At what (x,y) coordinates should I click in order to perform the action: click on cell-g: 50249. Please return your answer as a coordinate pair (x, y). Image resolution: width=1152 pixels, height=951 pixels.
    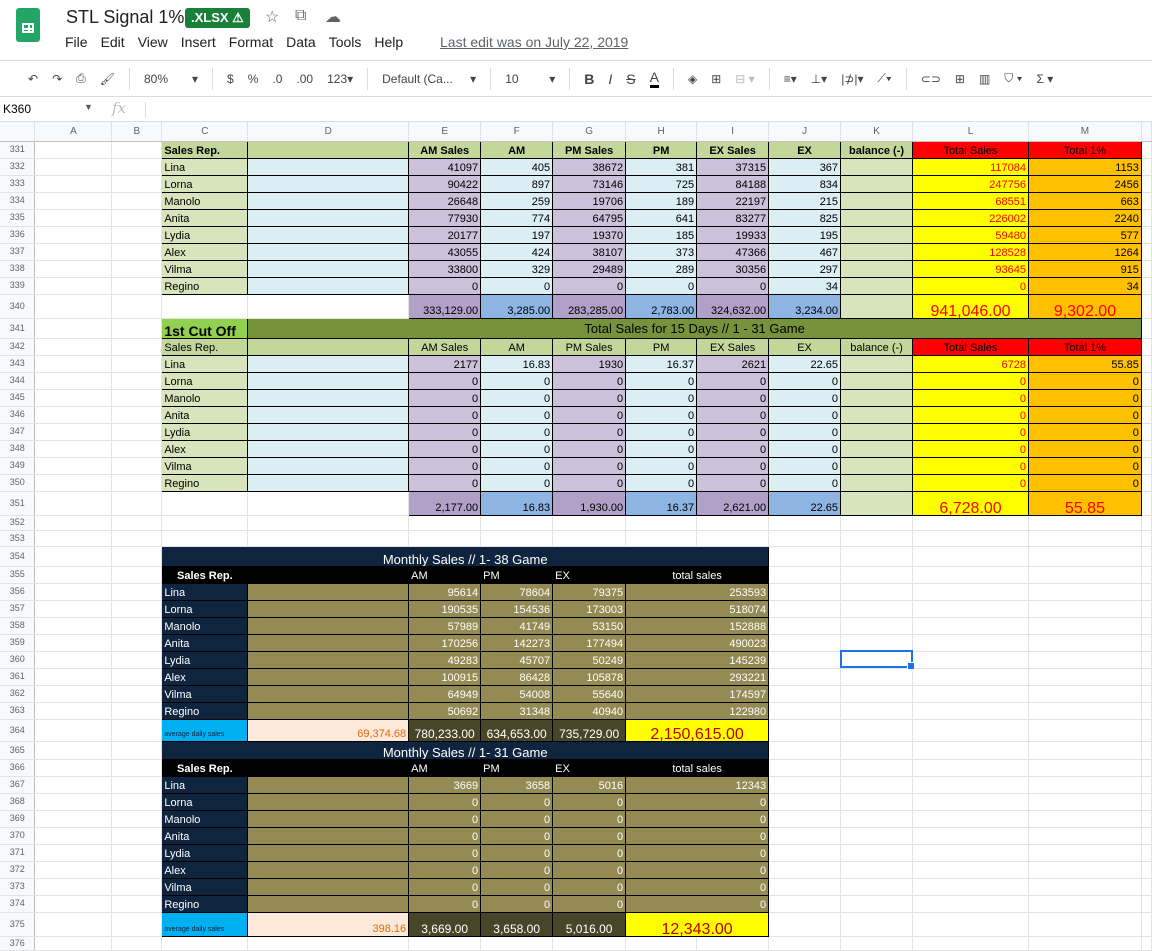
    Looking at the image, I should click on (589, 659).